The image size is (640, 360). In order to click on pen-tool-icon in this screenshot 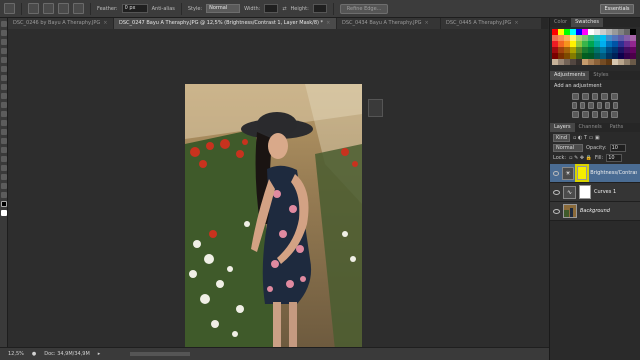, I will do `click(4, 150)`.